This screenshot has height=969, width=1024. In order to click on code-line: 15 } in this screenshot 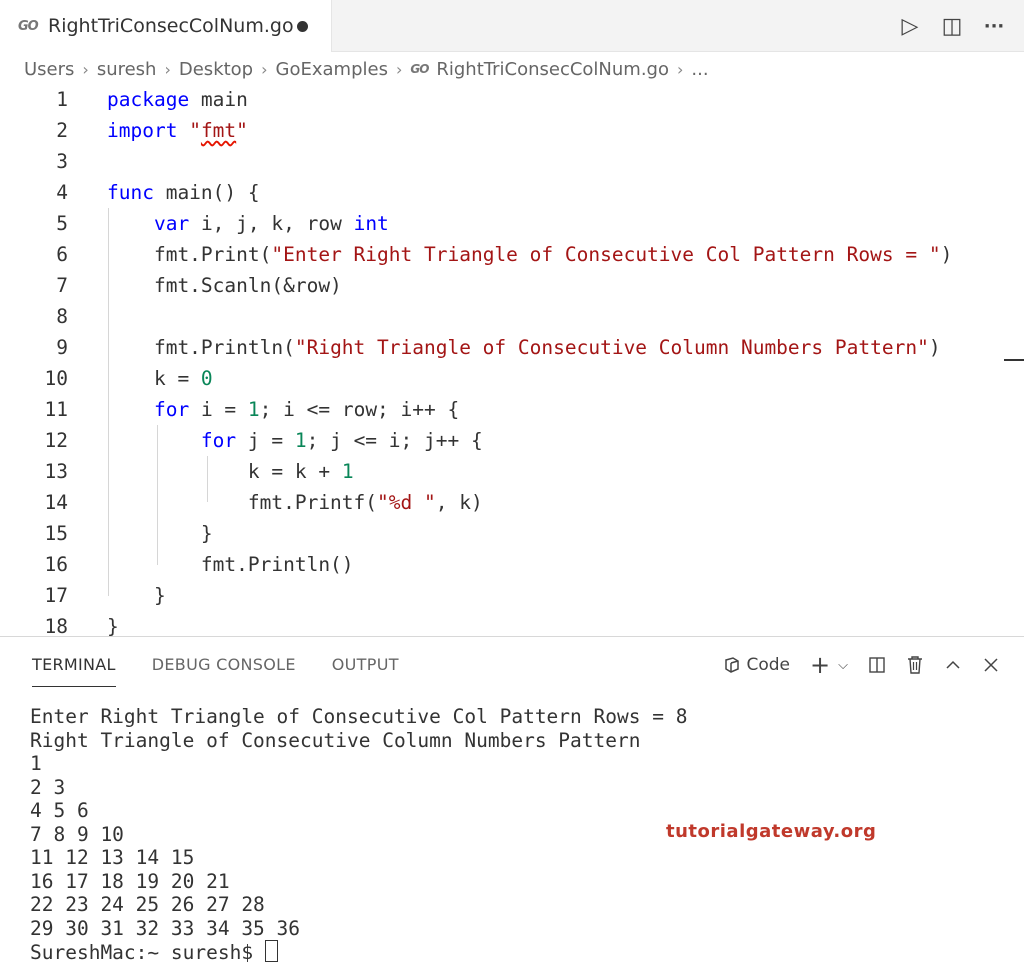, I will do `click(512, 533)`.